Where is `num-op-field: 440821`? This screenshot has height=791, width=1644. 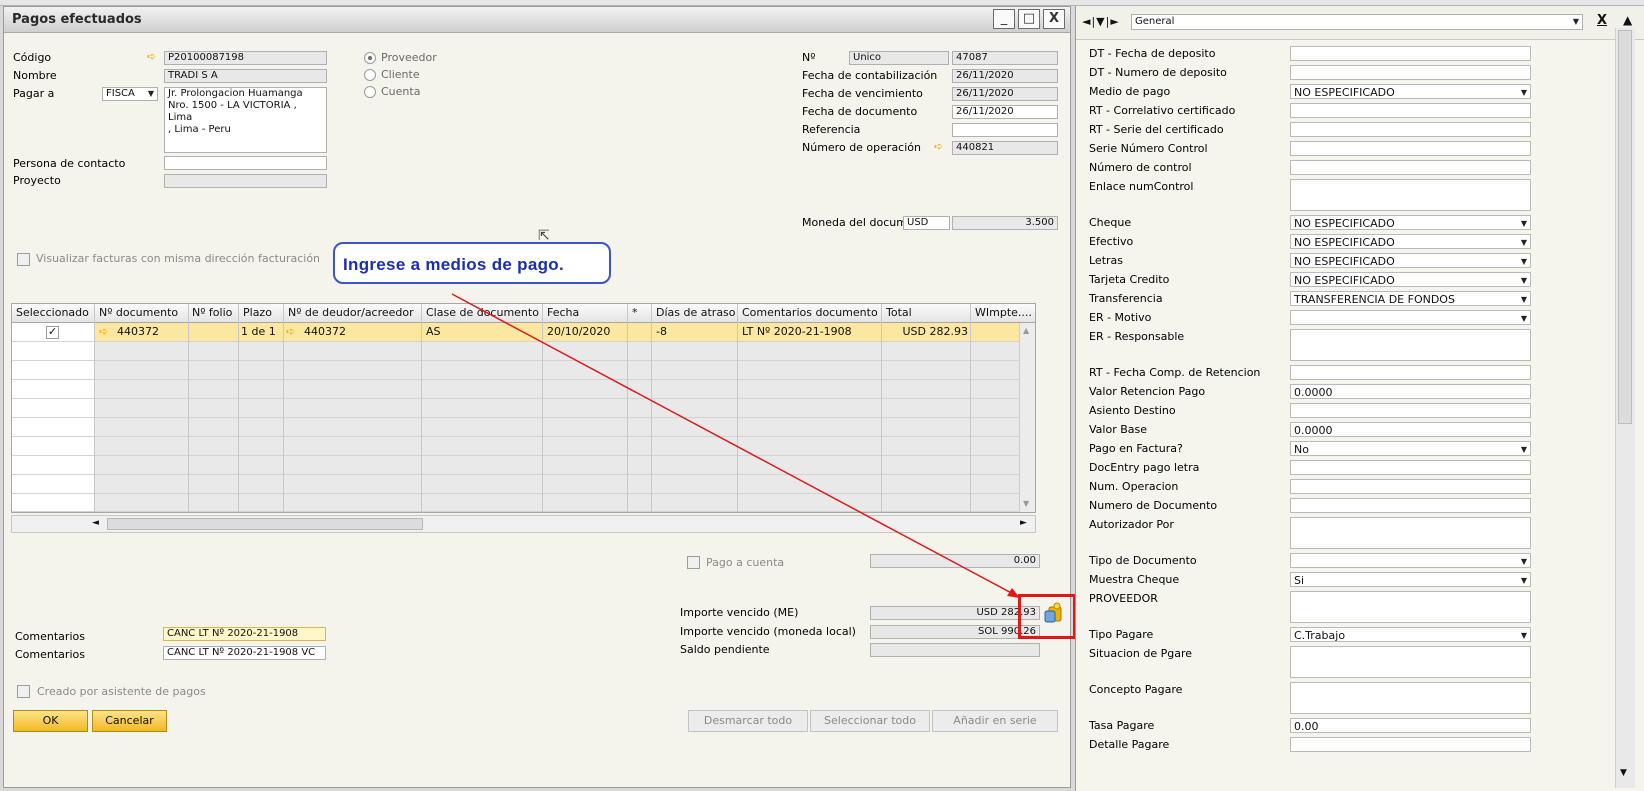 num-op-field: 440821 is located at coordinates (1005, 148).